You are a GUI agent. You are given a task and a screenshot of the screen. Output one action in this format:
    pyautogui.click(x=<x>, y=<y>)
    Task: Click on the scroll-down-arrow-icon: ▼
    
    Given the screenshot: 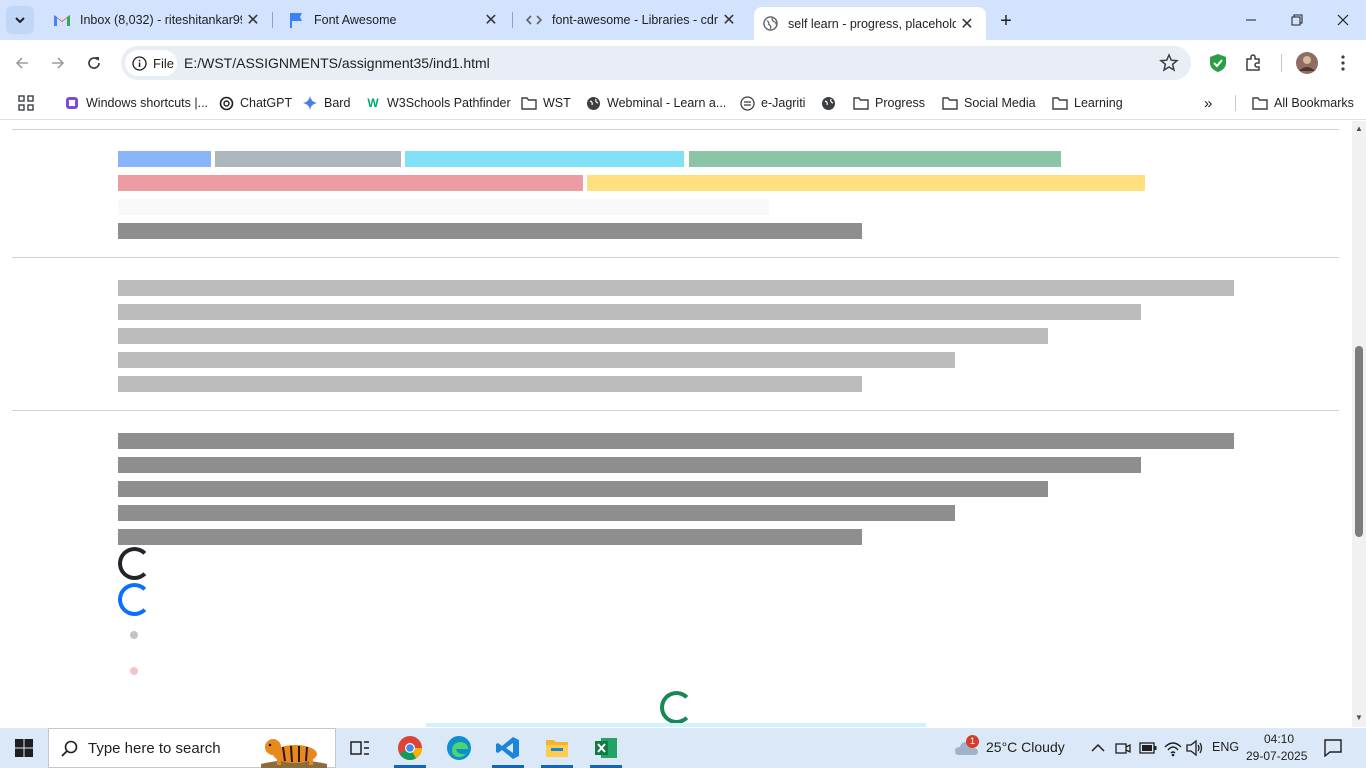 What is the action you would take?
    pyautogui.click(x=1359, y=718)
    